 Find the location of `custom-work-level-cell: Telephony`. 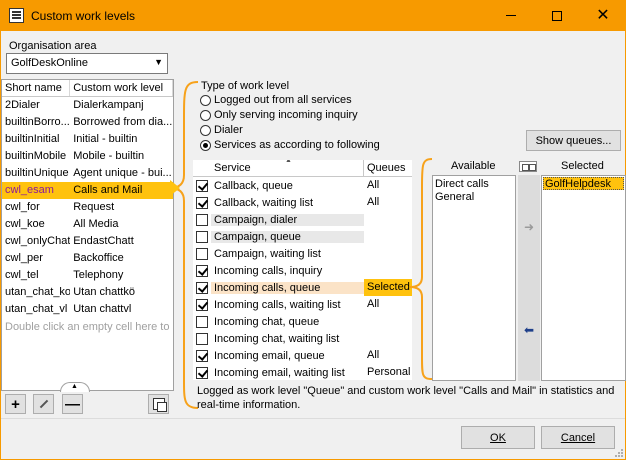

custom-work-level-cell: Telephony is located at coordinates (121, 275).